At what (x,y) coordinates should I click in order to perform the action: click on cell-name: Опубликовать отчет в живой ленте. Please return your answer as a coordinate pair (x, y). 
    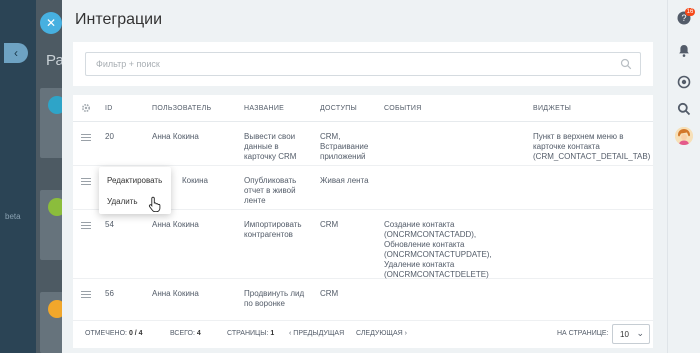
    Looking at the image, I should click on (270, 191).